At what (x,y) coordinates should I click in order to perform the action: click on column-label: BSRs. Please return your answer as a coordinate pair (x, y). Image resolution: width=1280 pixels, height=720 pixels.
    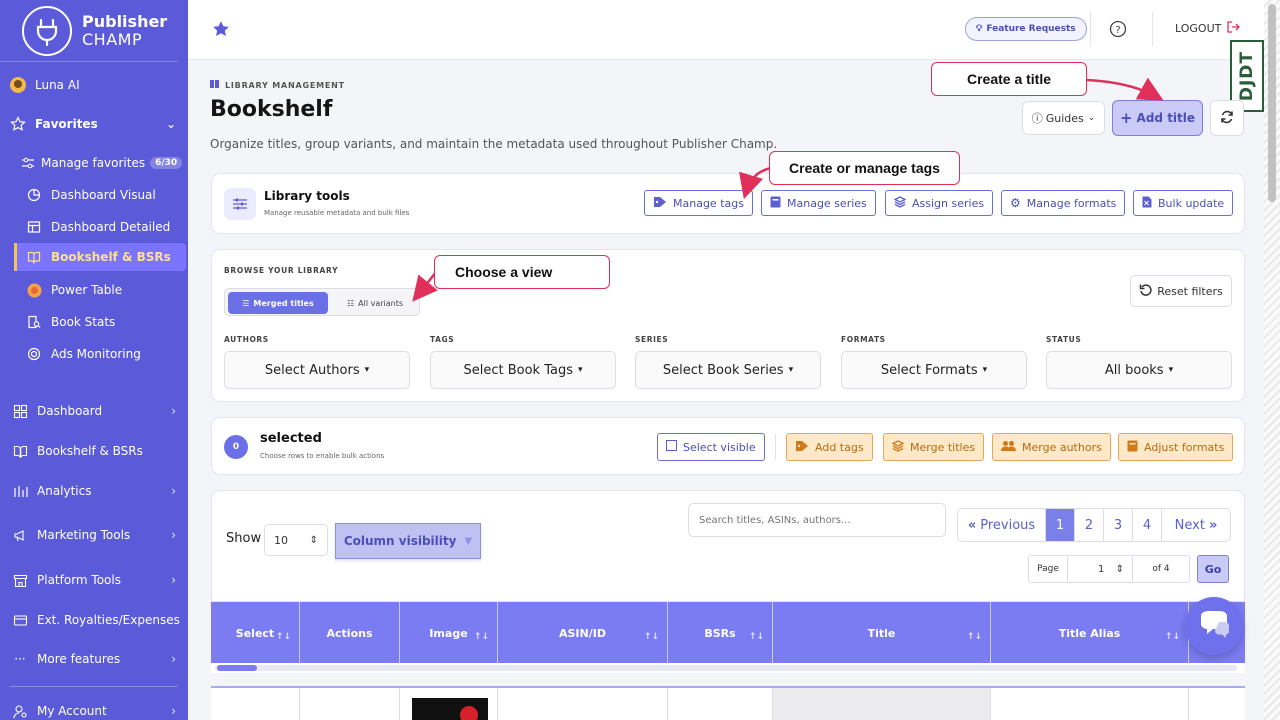
    Looking at the image, I should click on (720, 633).